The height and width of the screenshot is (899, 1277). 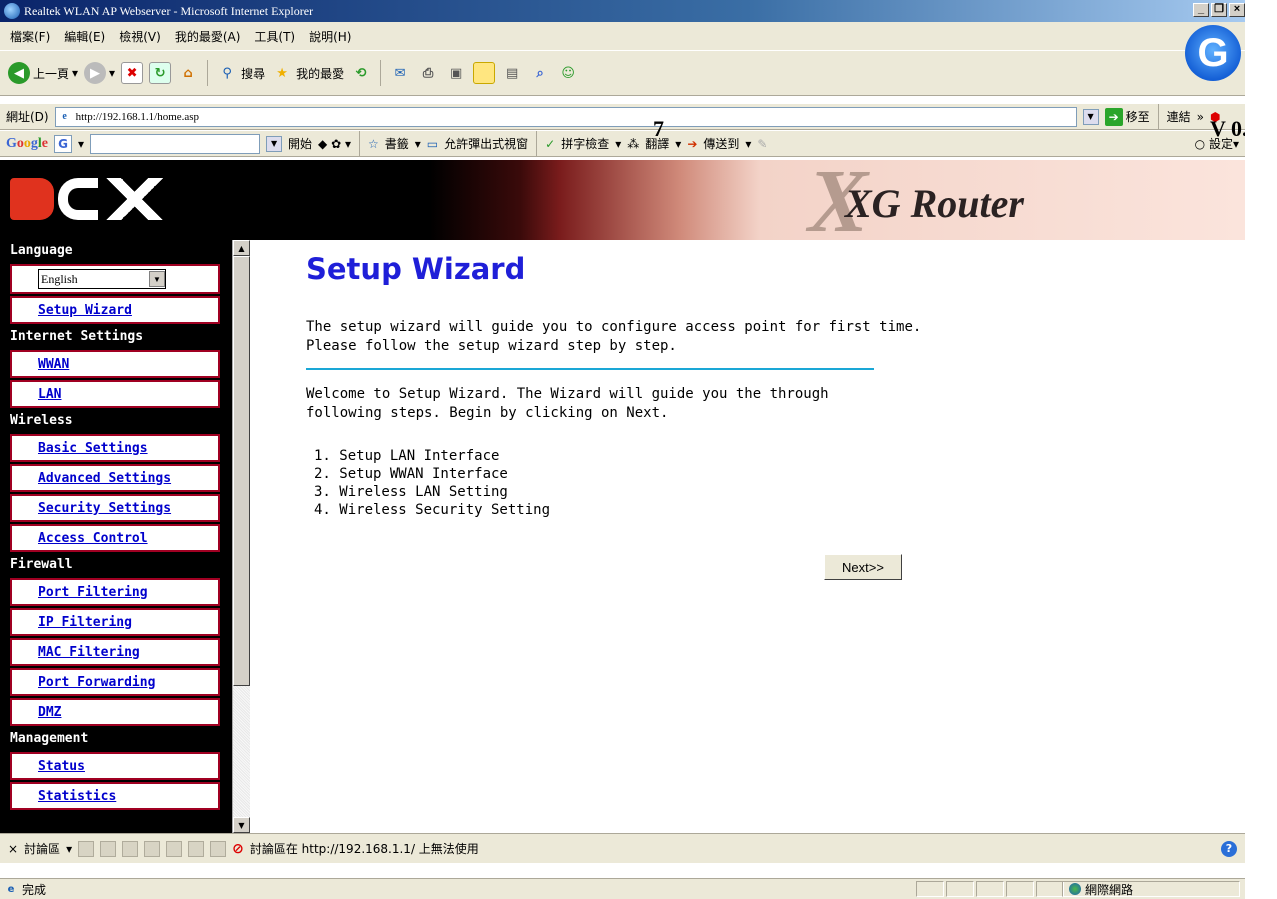 What do you see at coordinates (512, 73) in the screenshot?
I see `discuss-icon: ▤` at bounding box center [512, 73].